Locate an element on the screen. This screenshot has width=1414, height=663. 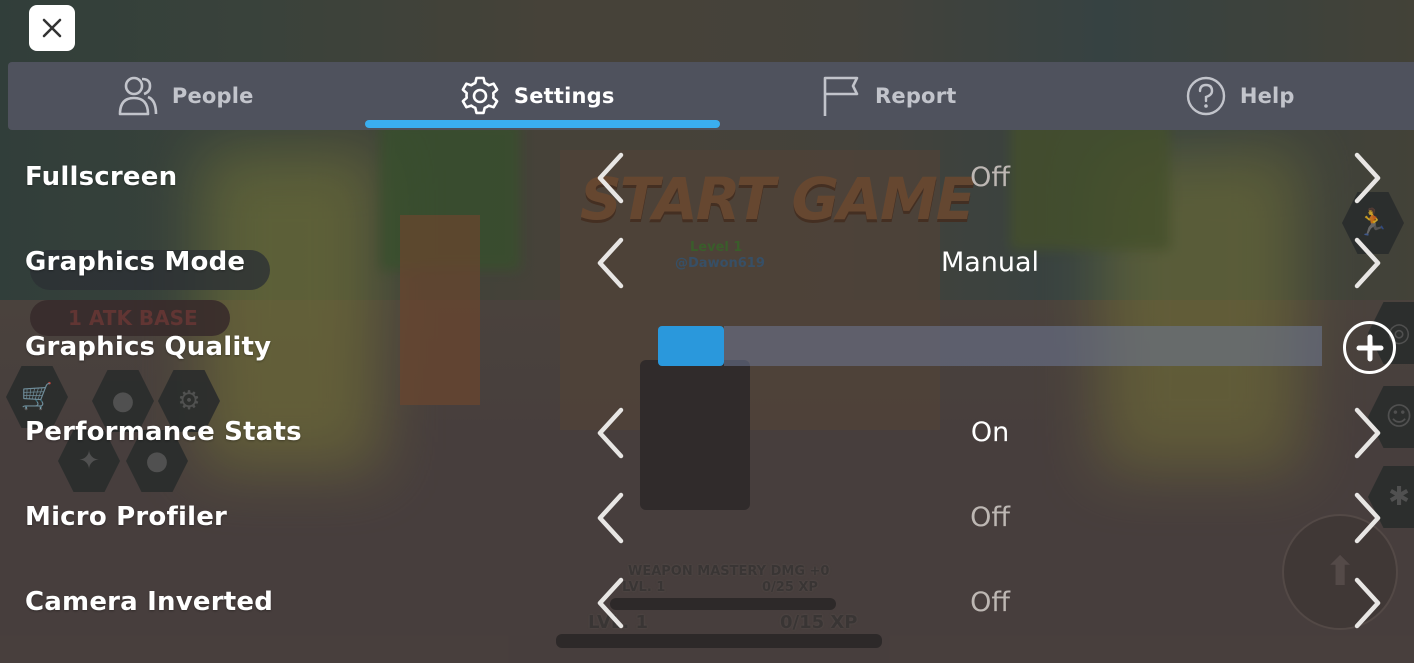
fullscreen-prev-button is located at coordinates (610, 178).